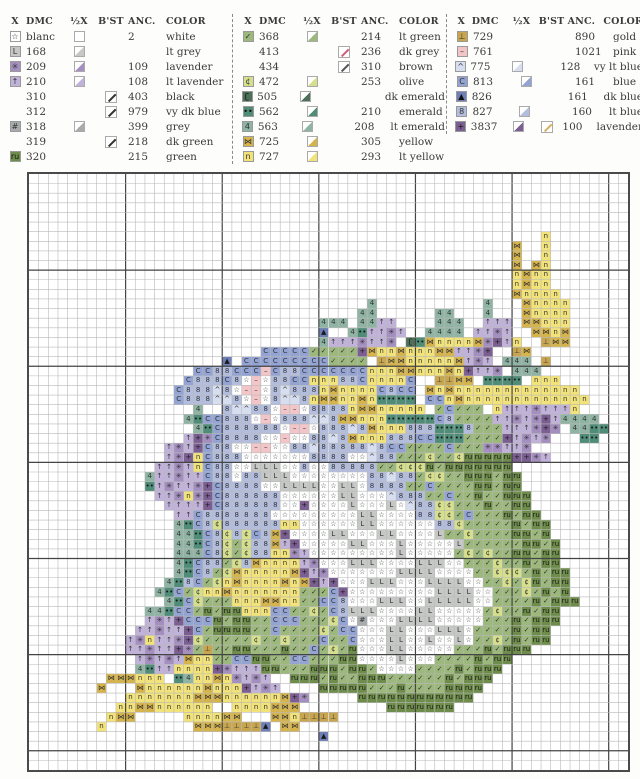 The image size is (640, 779). Describe the element at coordinates (15, 126) in the screenshot. I see `full-stitch-swatch-cell: #` at that location.